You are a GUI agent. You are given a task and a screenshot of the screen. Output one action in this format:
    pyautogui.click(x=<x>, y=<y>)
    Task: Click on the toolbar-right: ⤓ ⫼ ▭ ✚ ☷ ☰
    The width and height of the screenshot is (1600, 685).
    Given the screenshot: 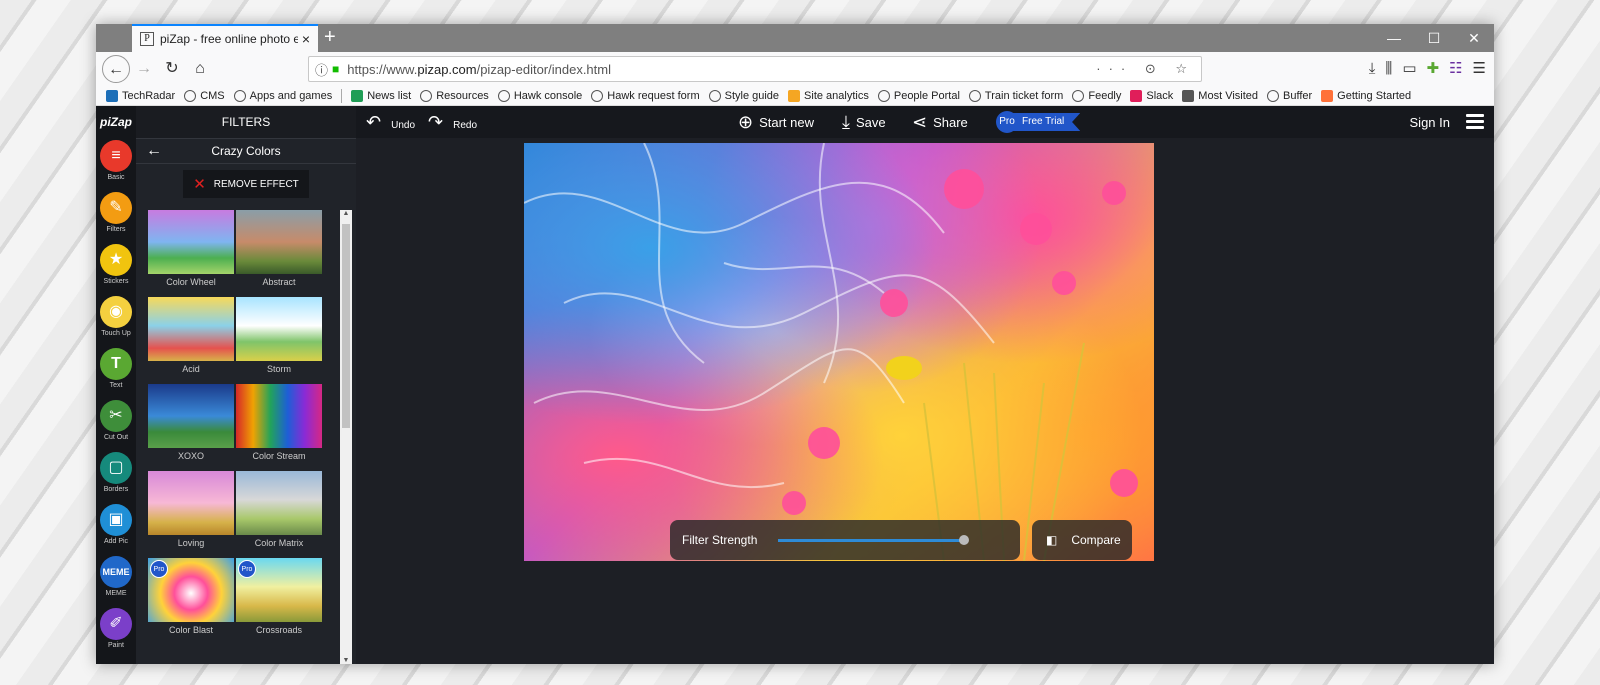 What is the action you would take?
    pyautogui.click(x=1427, y=69)
    